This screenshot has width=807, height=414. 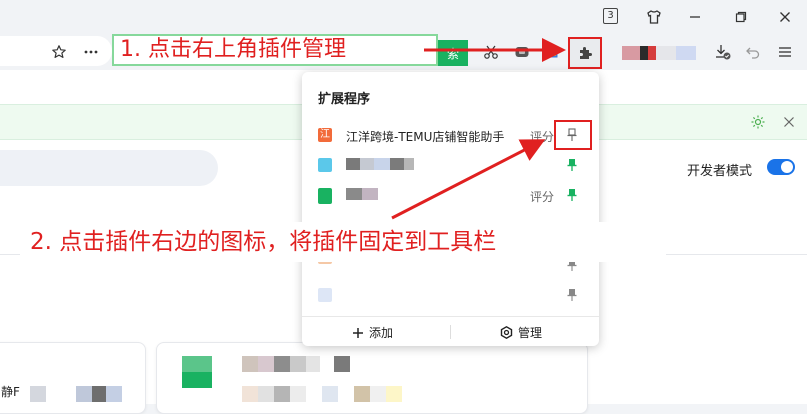 What do you see at coordinates (506, 332) in the screenshot?
I see `manage-gear-icon` at bounding box center [506, 332].